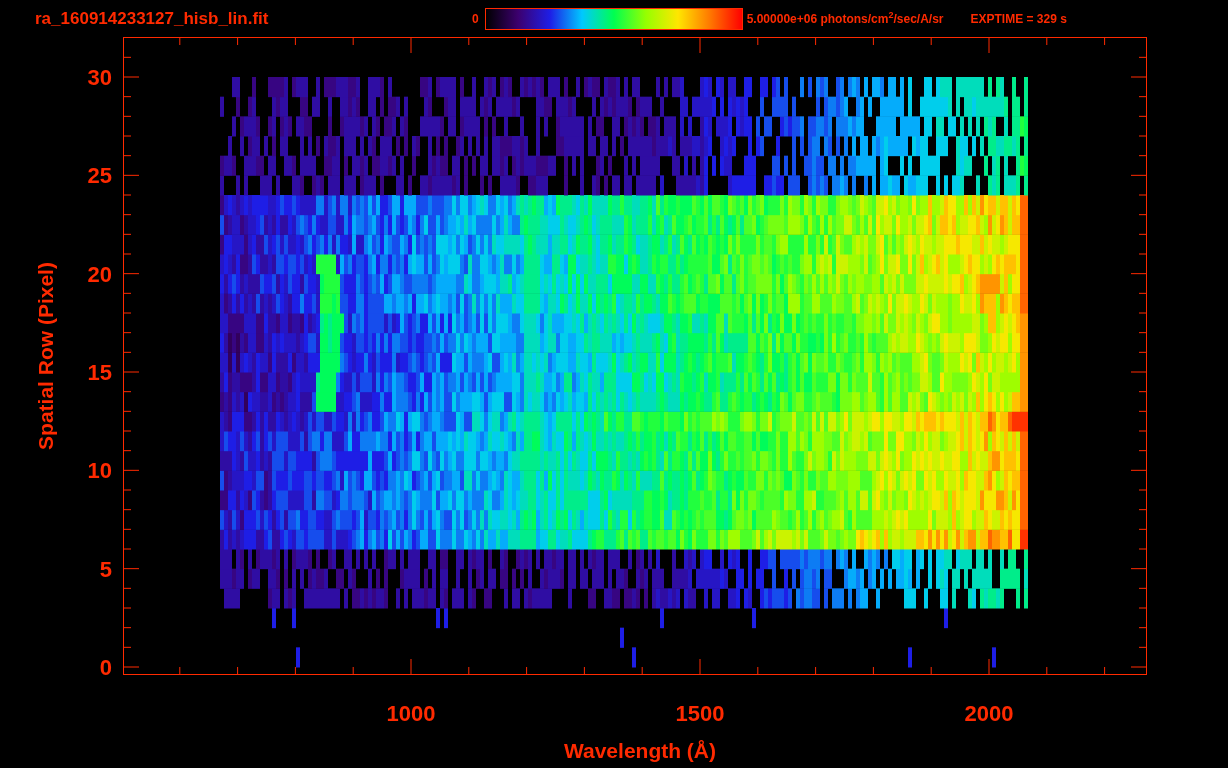 The image size is (1228, 768). Describe the element at coordinates (99, 471) in the screenshot. I see `y-tick-label: 10` at that location.